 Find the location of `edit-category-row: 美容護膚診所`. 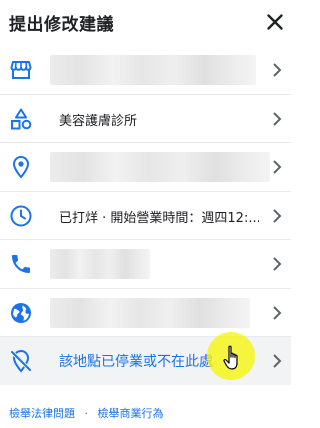

edit-category-row: 美容護膚診所 is located at coordinates (145, 119).